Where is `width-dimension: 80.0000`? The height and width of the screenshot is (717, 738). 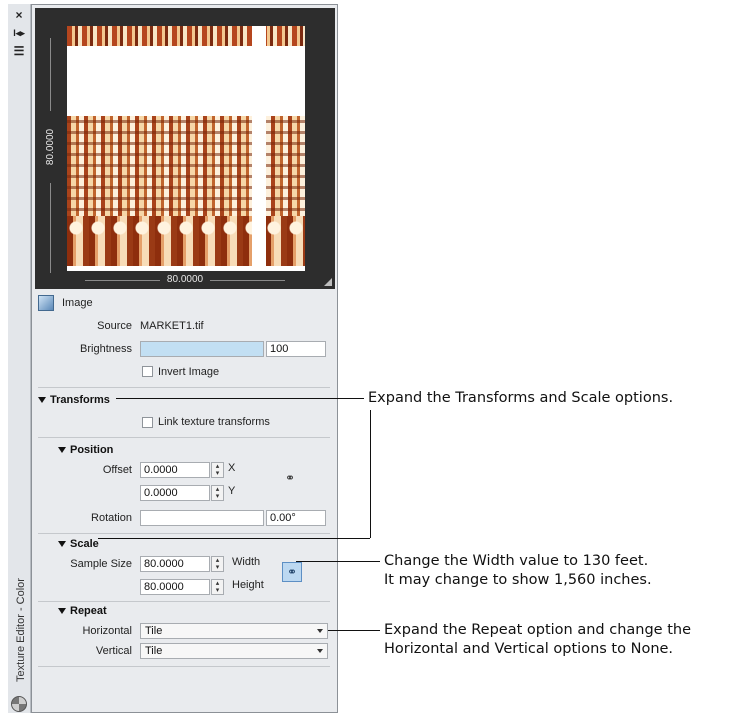 width-dimension: 80.0000 is located at coordinates (185, 280).